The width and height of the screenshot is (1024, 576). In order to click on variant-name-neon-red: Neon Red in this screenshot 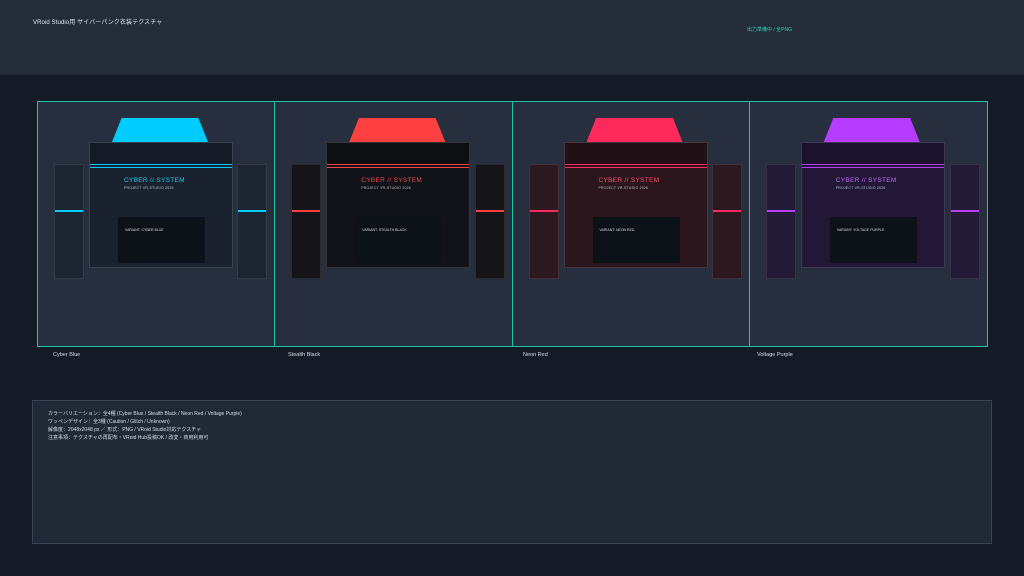, I will do `click(535, 355)`.